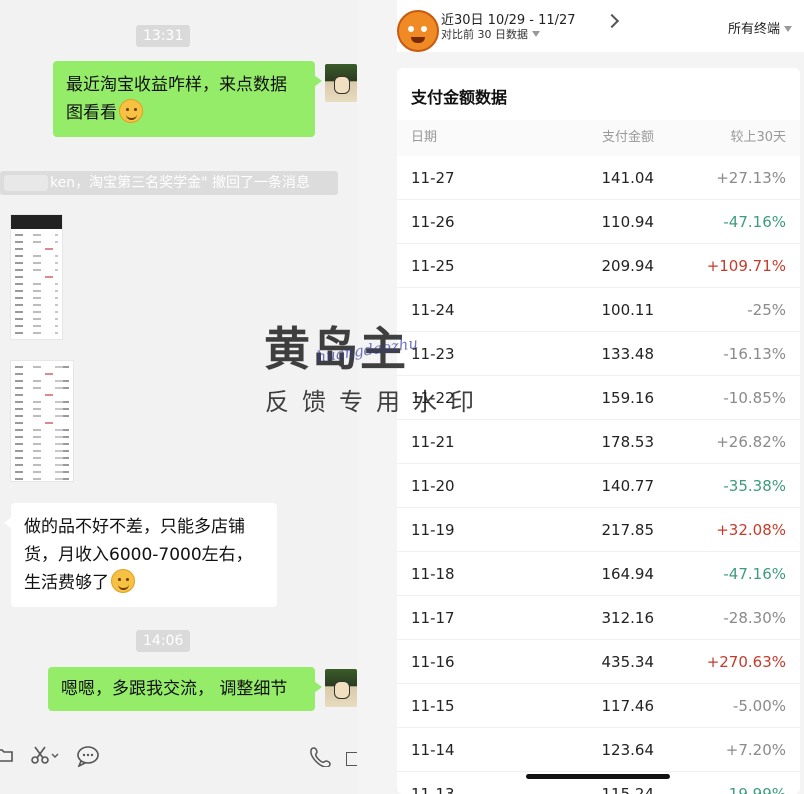 This screenshot has width=804, height=794. I want to click on cell-amount: 164.94, so click(628, 574).